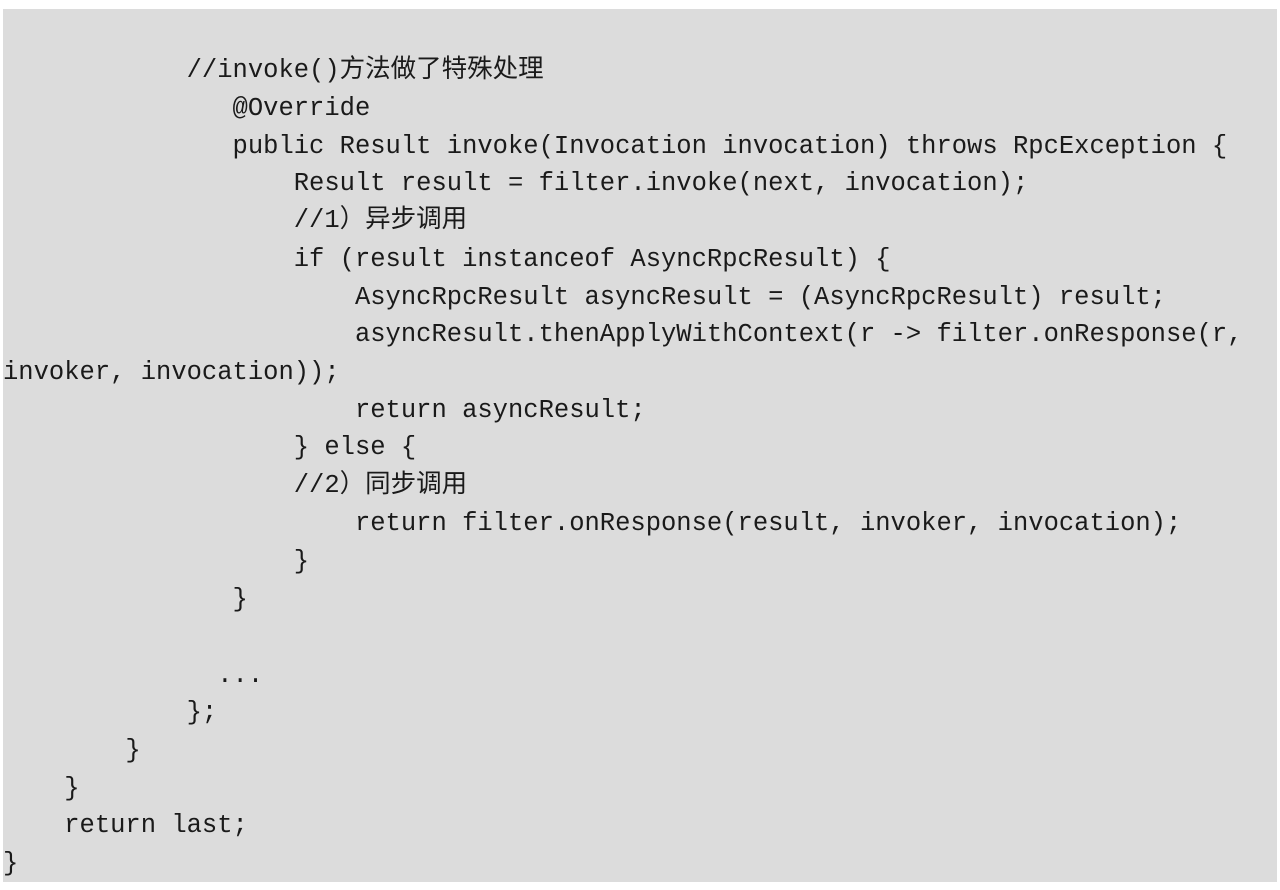 This screenshot has height=890, width=1280. I want to click on code-line: @Override, so click(187, 108).